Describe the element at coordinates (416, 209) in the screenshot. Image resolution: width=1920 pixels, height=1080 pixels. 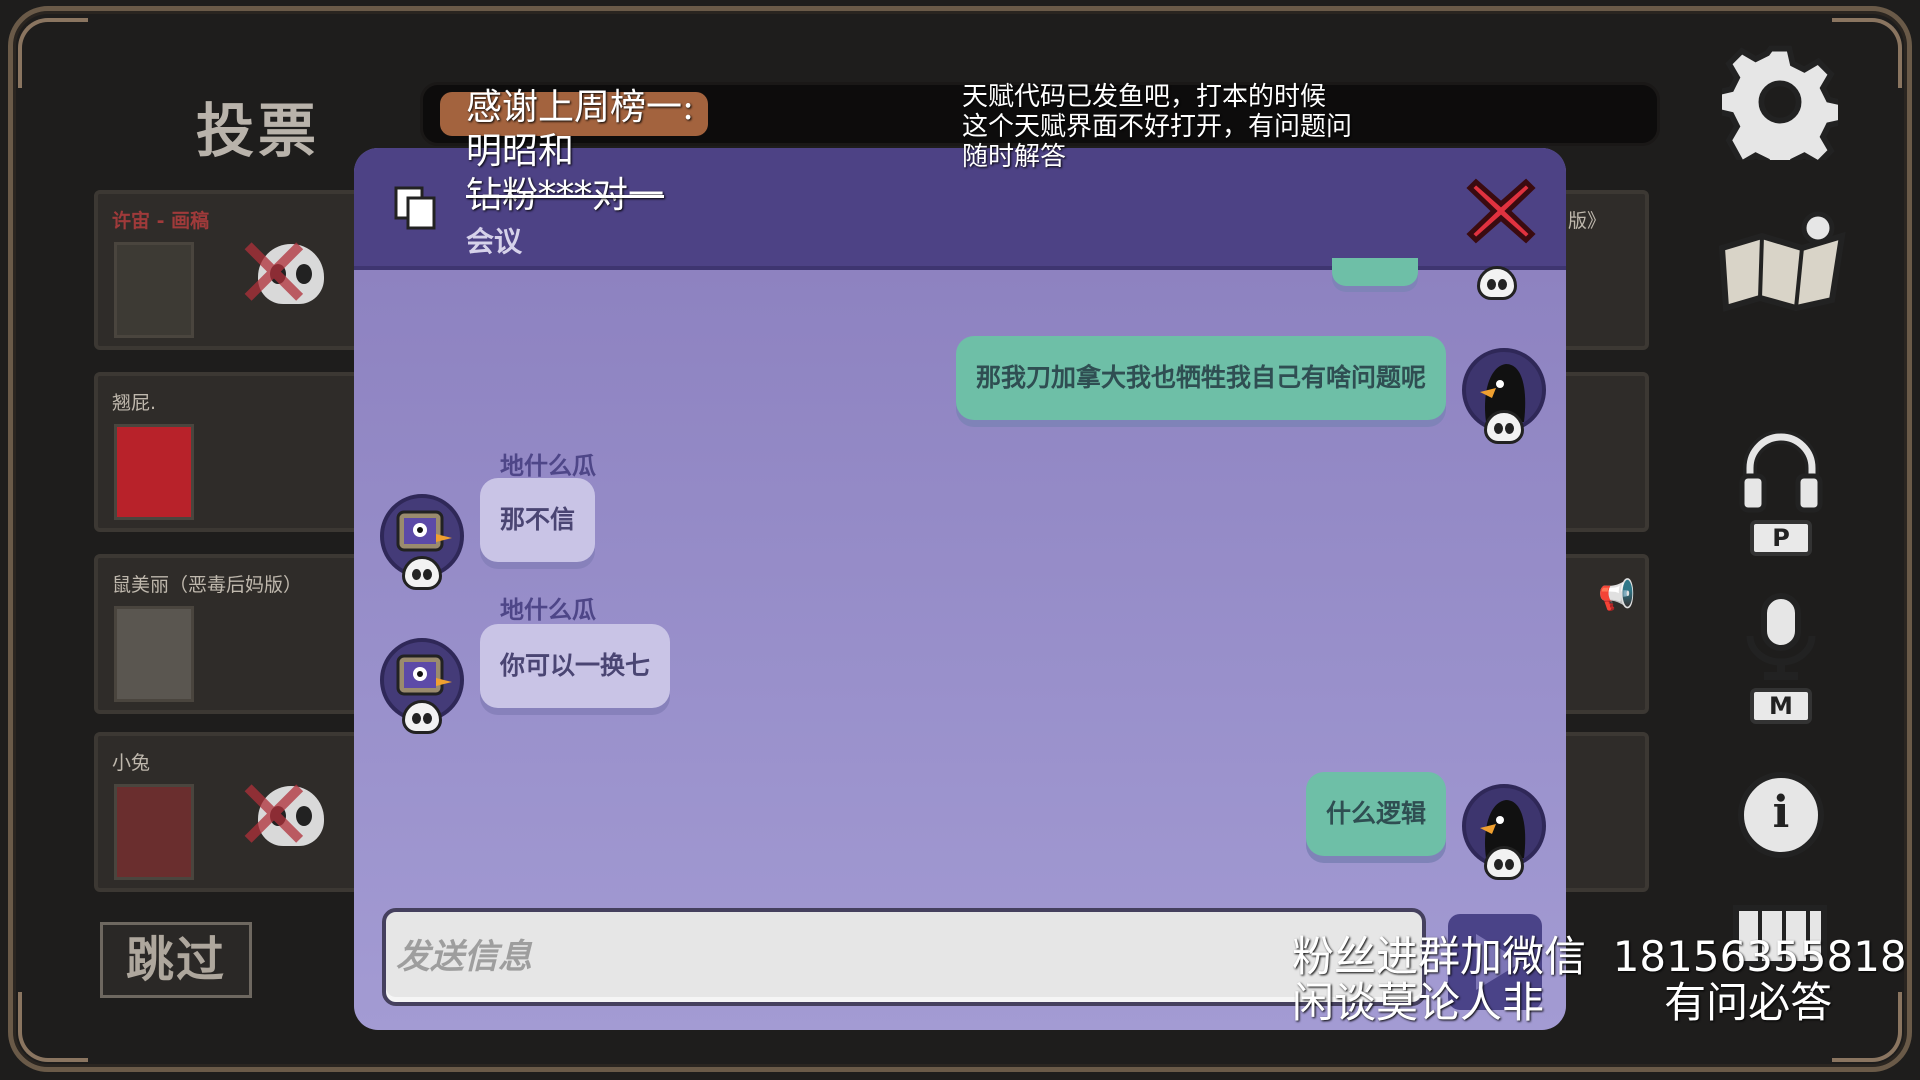
I see `copy-icon` at that location.